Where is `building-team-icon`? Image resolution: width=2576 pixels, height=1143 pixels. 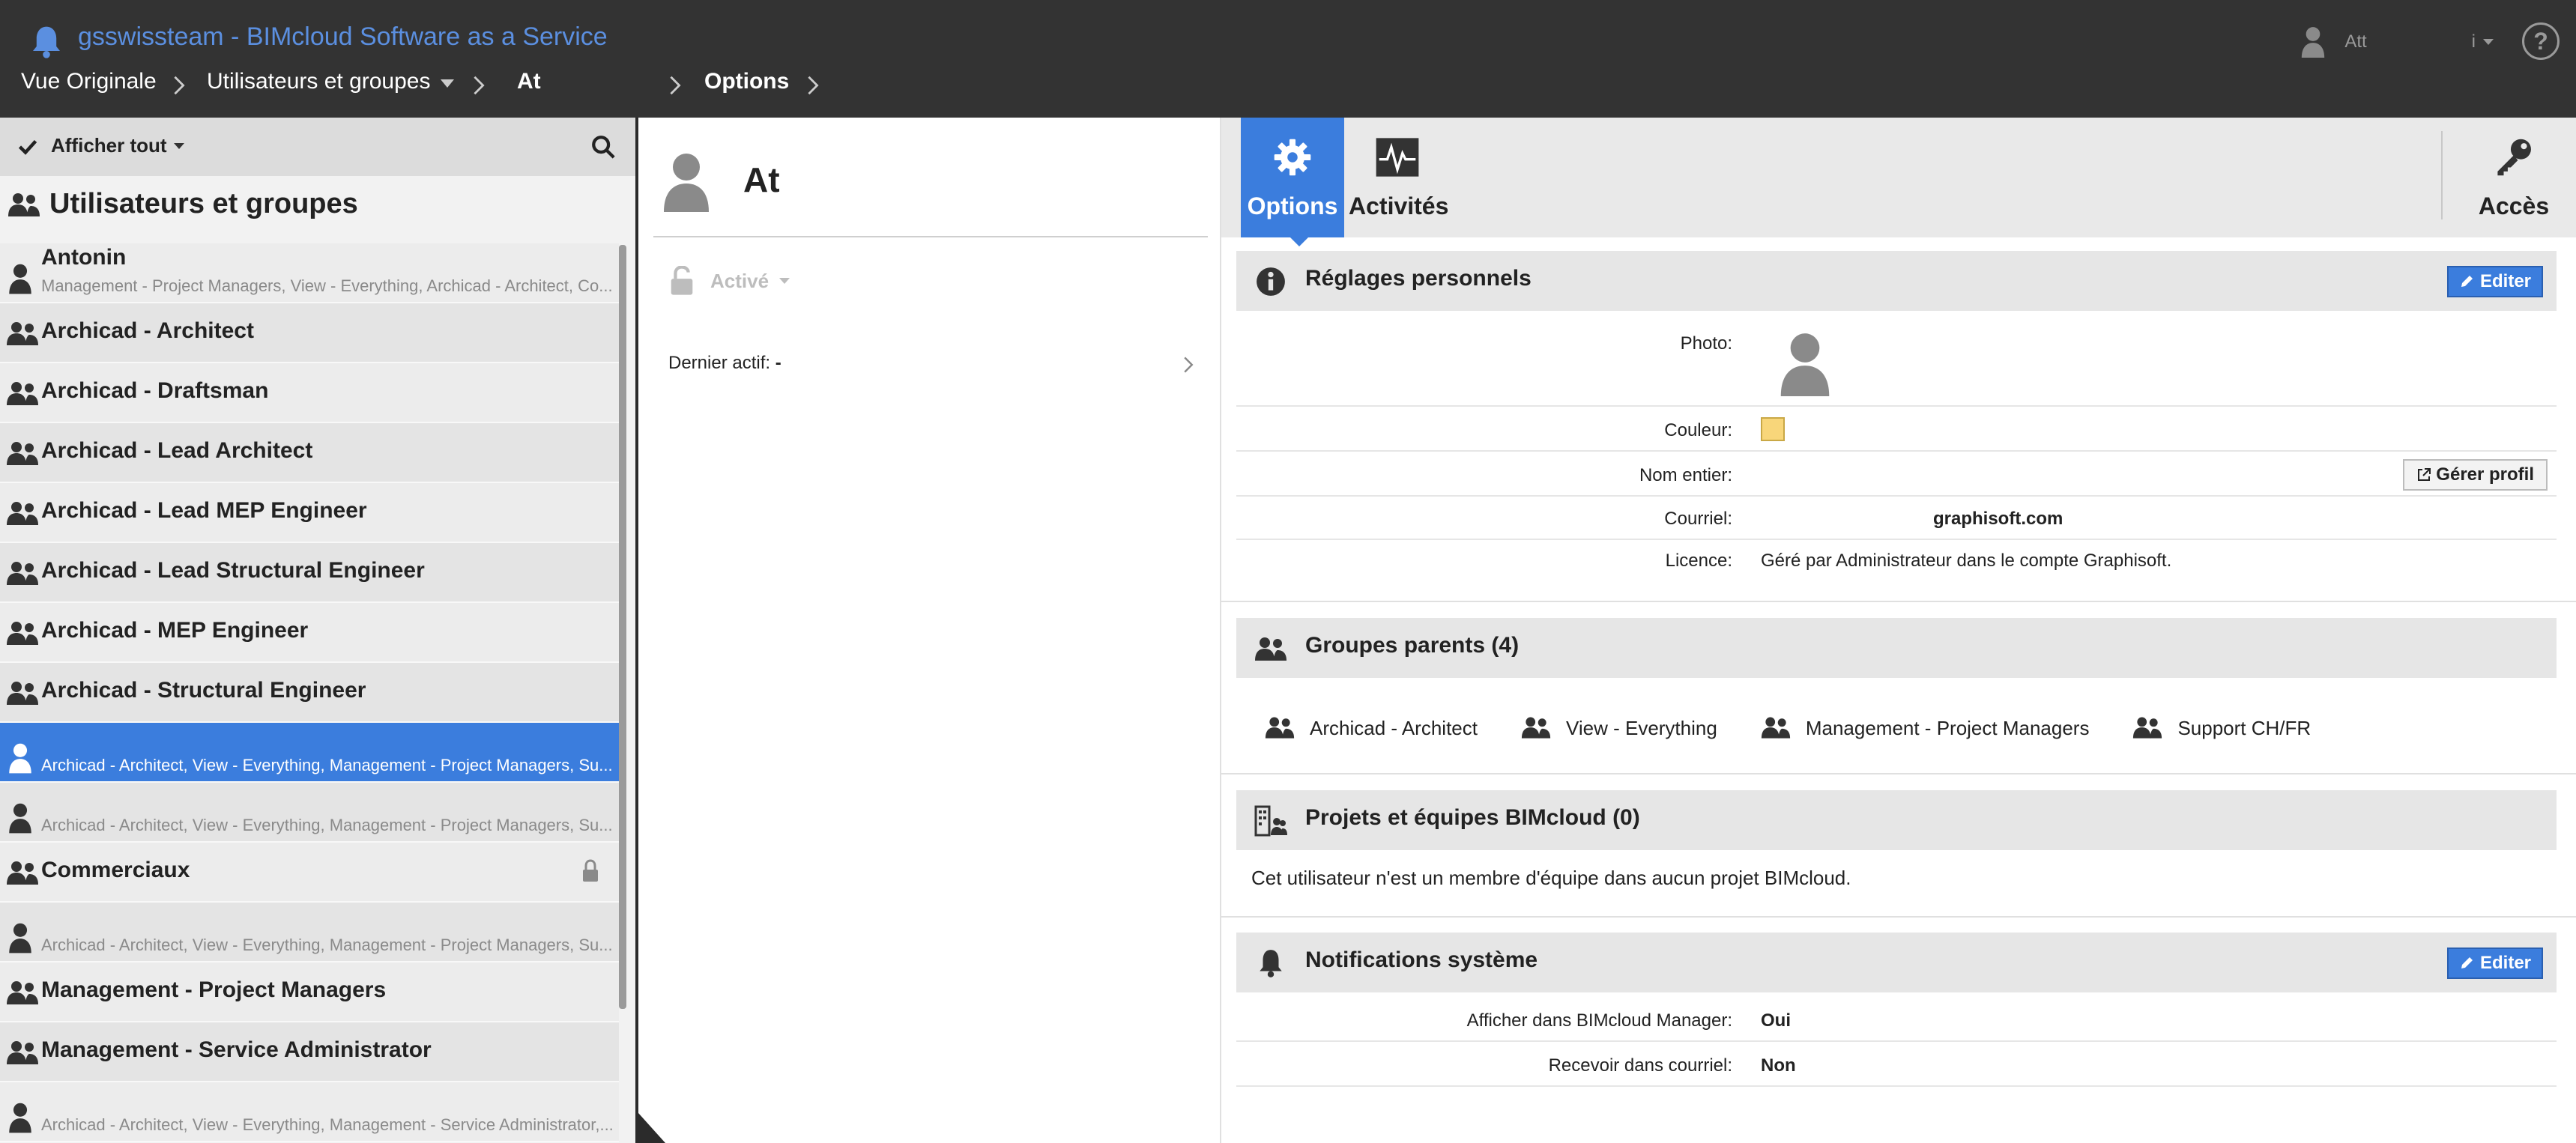
building-team-icon is located at coordinates (1270, 821).